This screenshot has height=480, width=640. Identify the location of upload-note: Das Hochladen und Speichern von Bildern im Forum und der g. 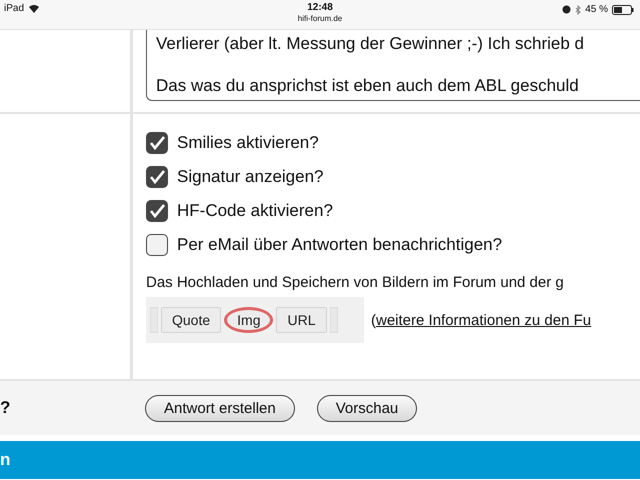
(355, 282).